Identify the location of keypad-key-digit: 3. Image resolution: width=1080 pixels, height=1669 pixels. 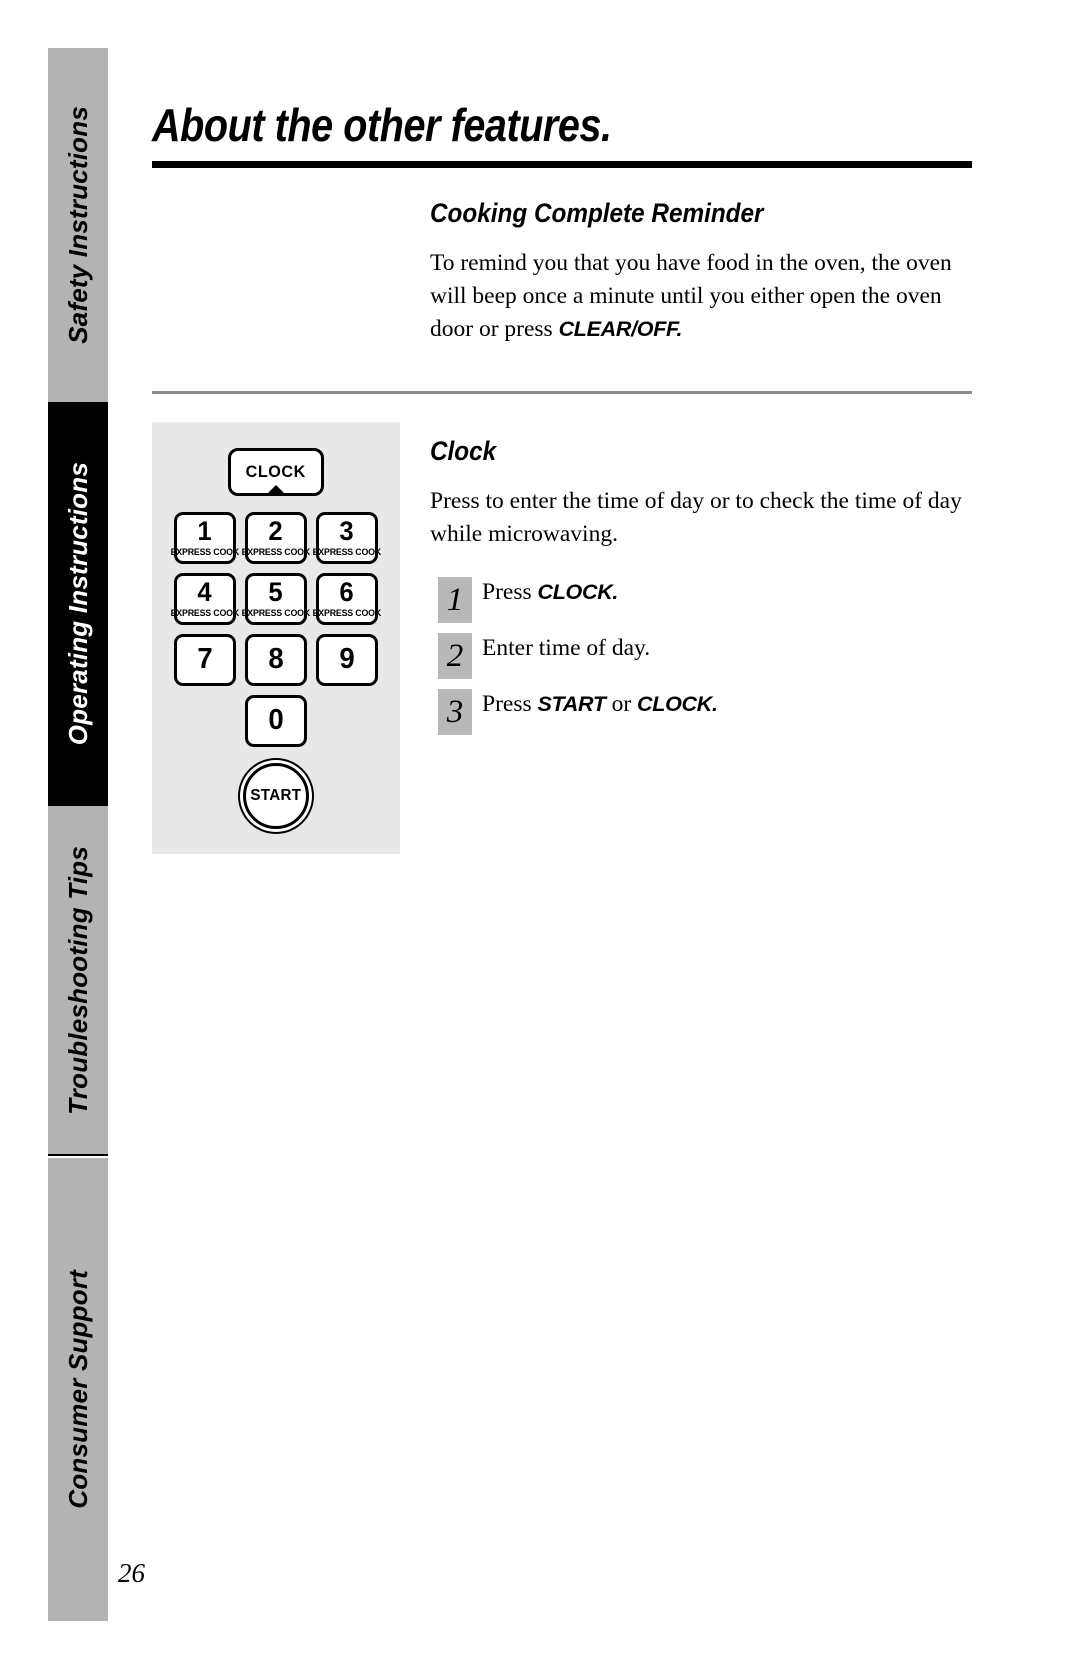
(347, 531).